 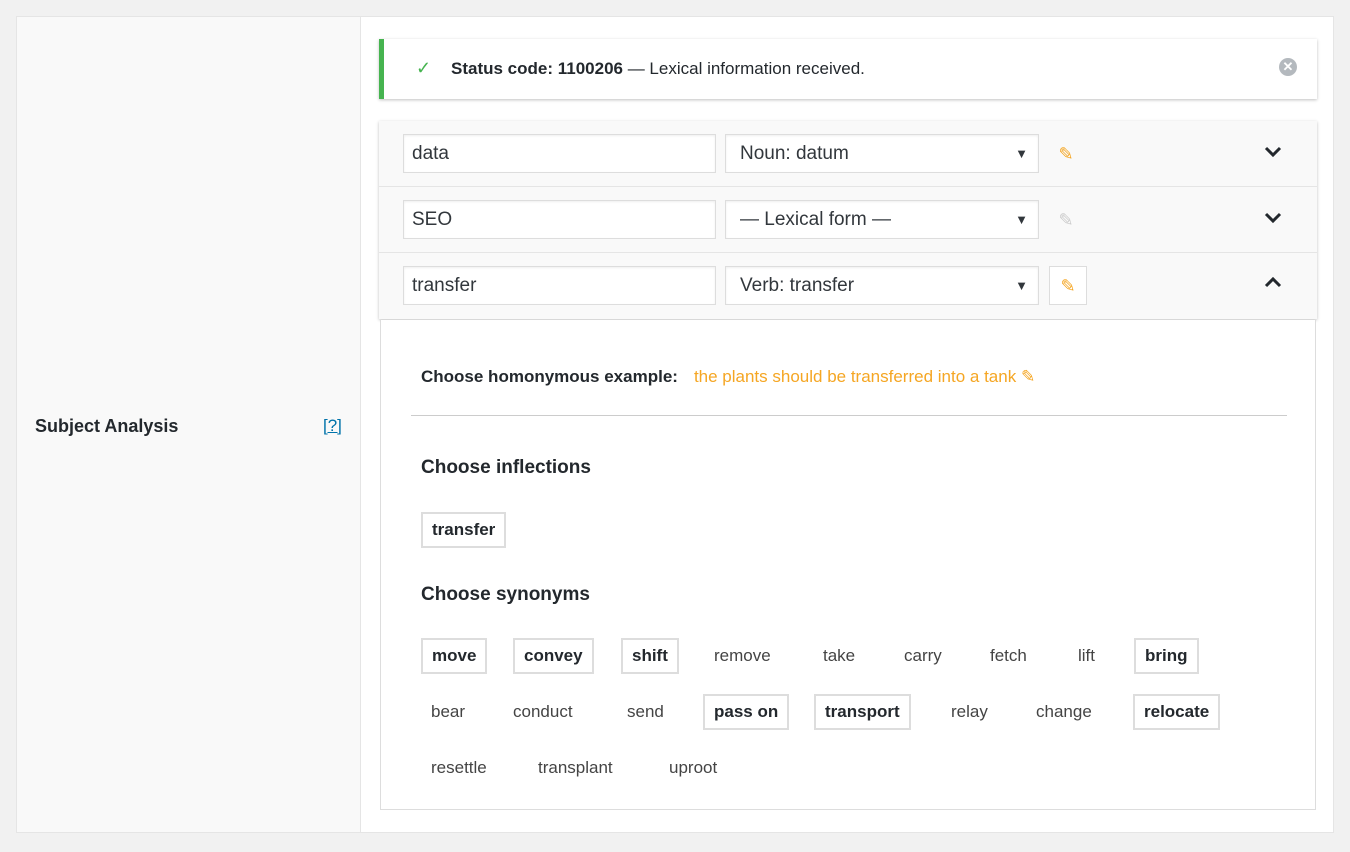 I want to click on synonym-chip: transplant, so click(x=575, y=768).